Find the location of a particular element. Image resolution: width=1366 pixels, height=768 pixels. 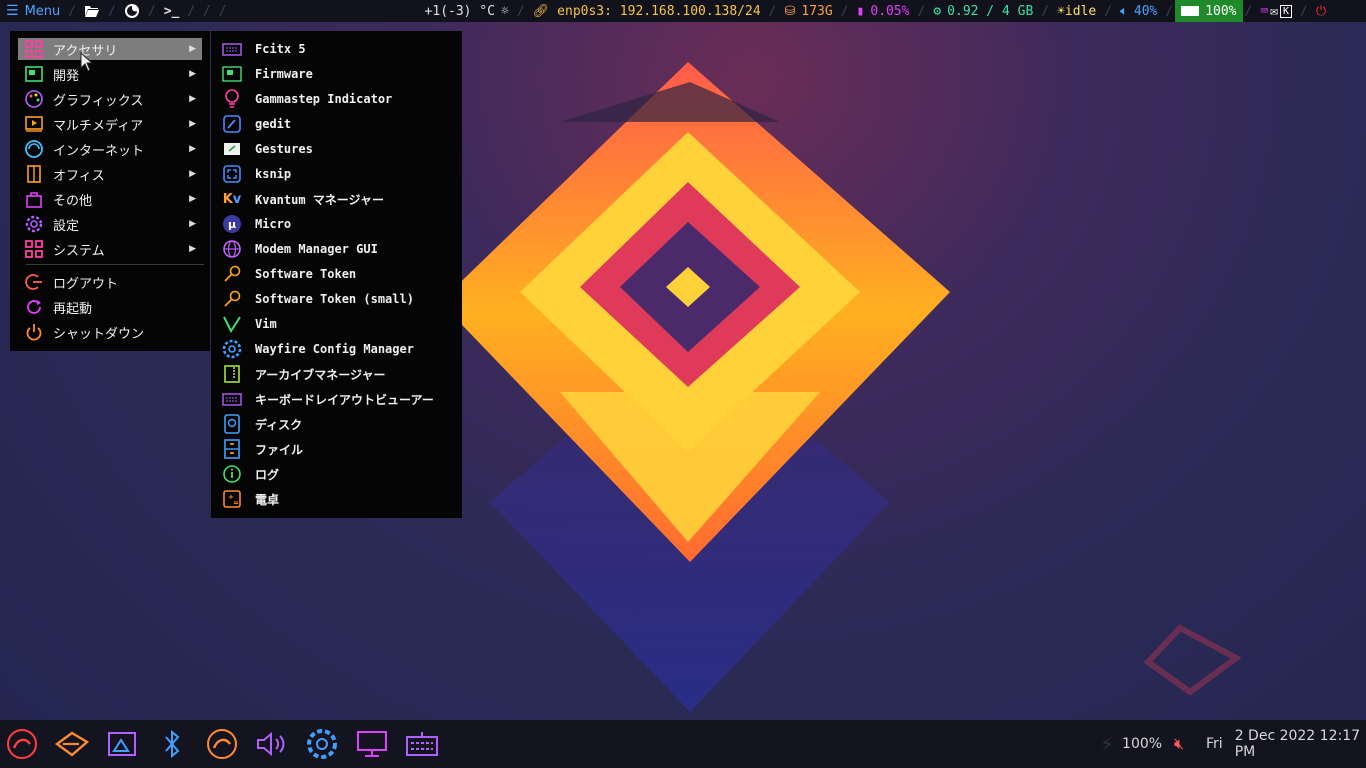

app-vim: Vim is located at coordinates (339, 324).